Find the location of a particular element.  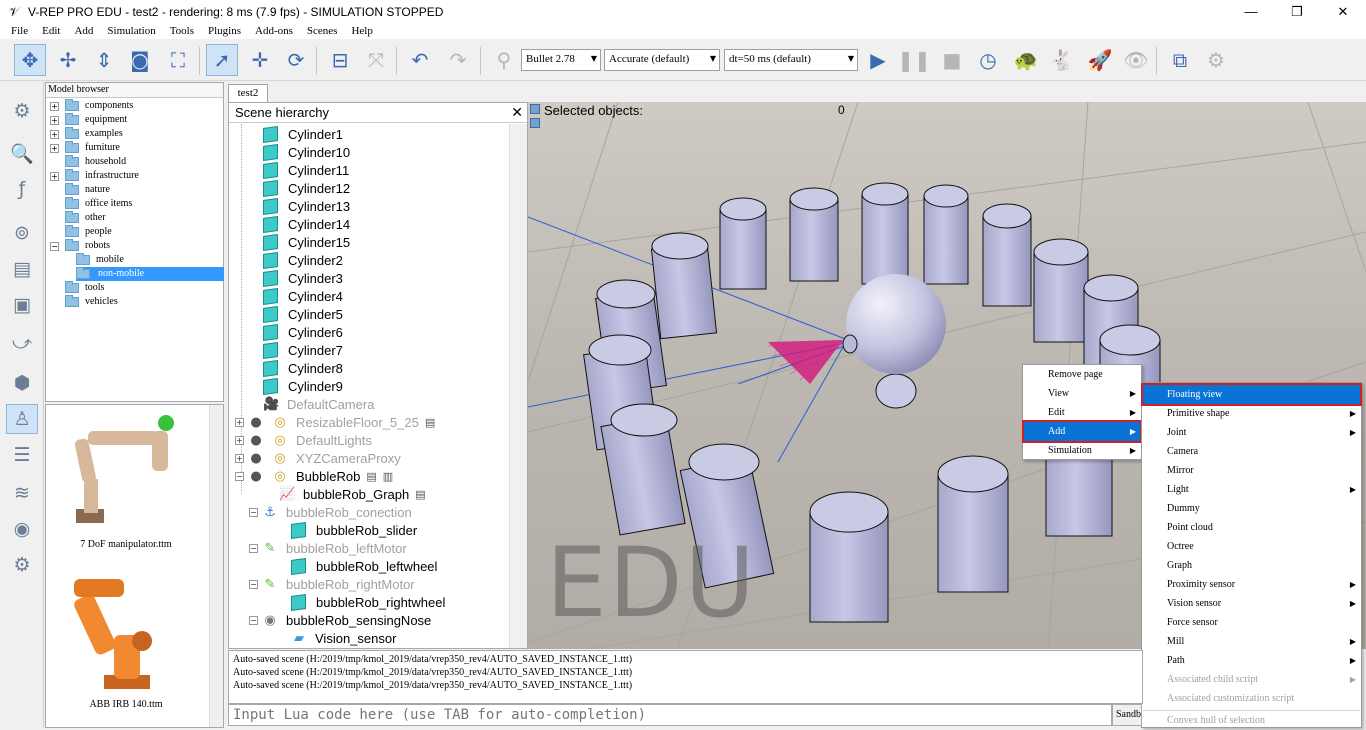

hierarchy-item-default-camera: 🎥 DefaultCamera is located at coordinates (318, 404).